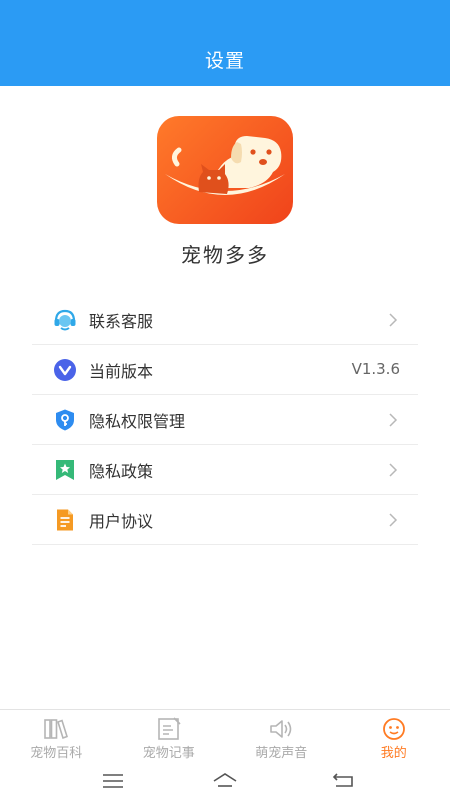 Image resolution: width=450 pixels, height=800 pixels. What do you see at coordinates (121, 521) in the screenshot?
I see `menu-item-label: 用户协议` at bounding box center [121, 521].